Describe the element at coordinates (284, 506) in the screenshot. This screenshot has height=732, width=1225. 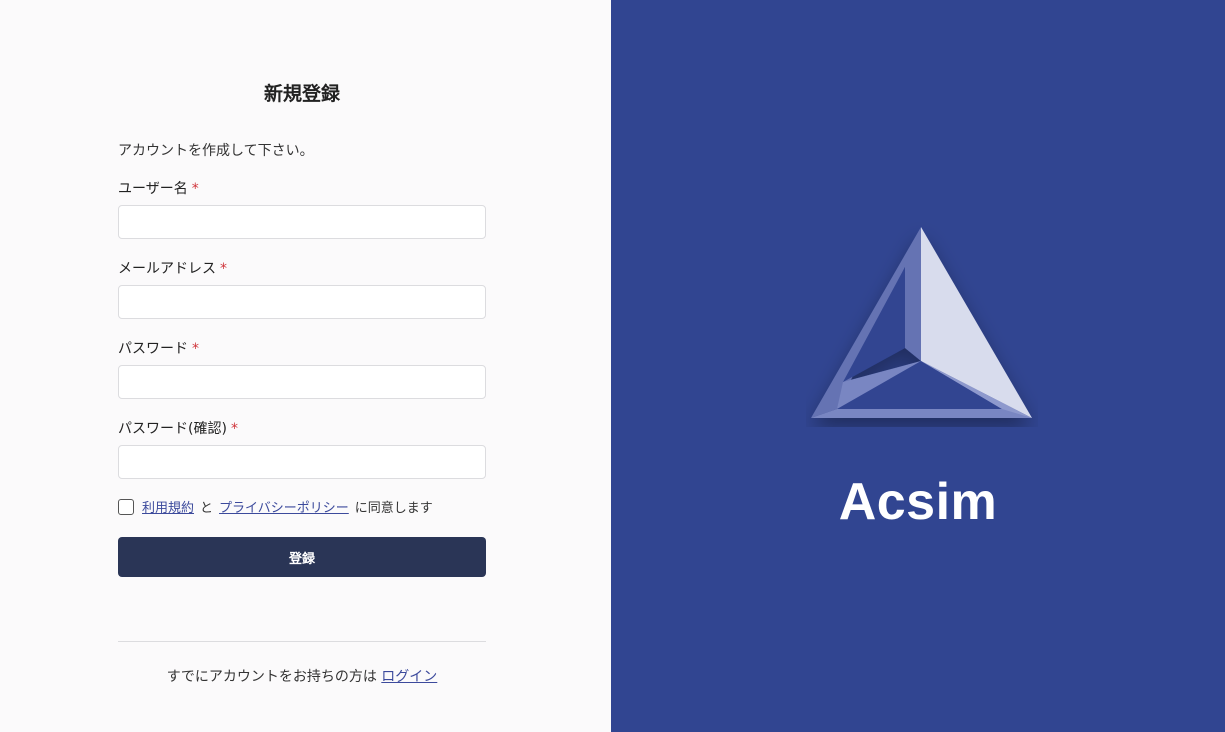
I see `privacy-policy-link: プライバシーポリシー` at that location.